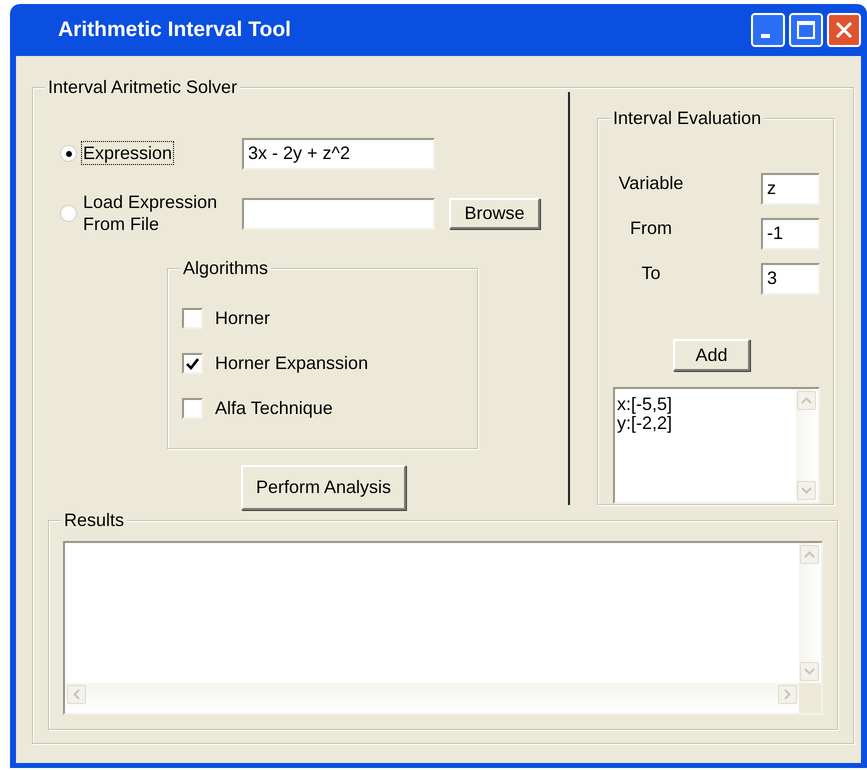 This screenshot has height=770, width=867. I want to click on field-label: To, so click(651, 273).